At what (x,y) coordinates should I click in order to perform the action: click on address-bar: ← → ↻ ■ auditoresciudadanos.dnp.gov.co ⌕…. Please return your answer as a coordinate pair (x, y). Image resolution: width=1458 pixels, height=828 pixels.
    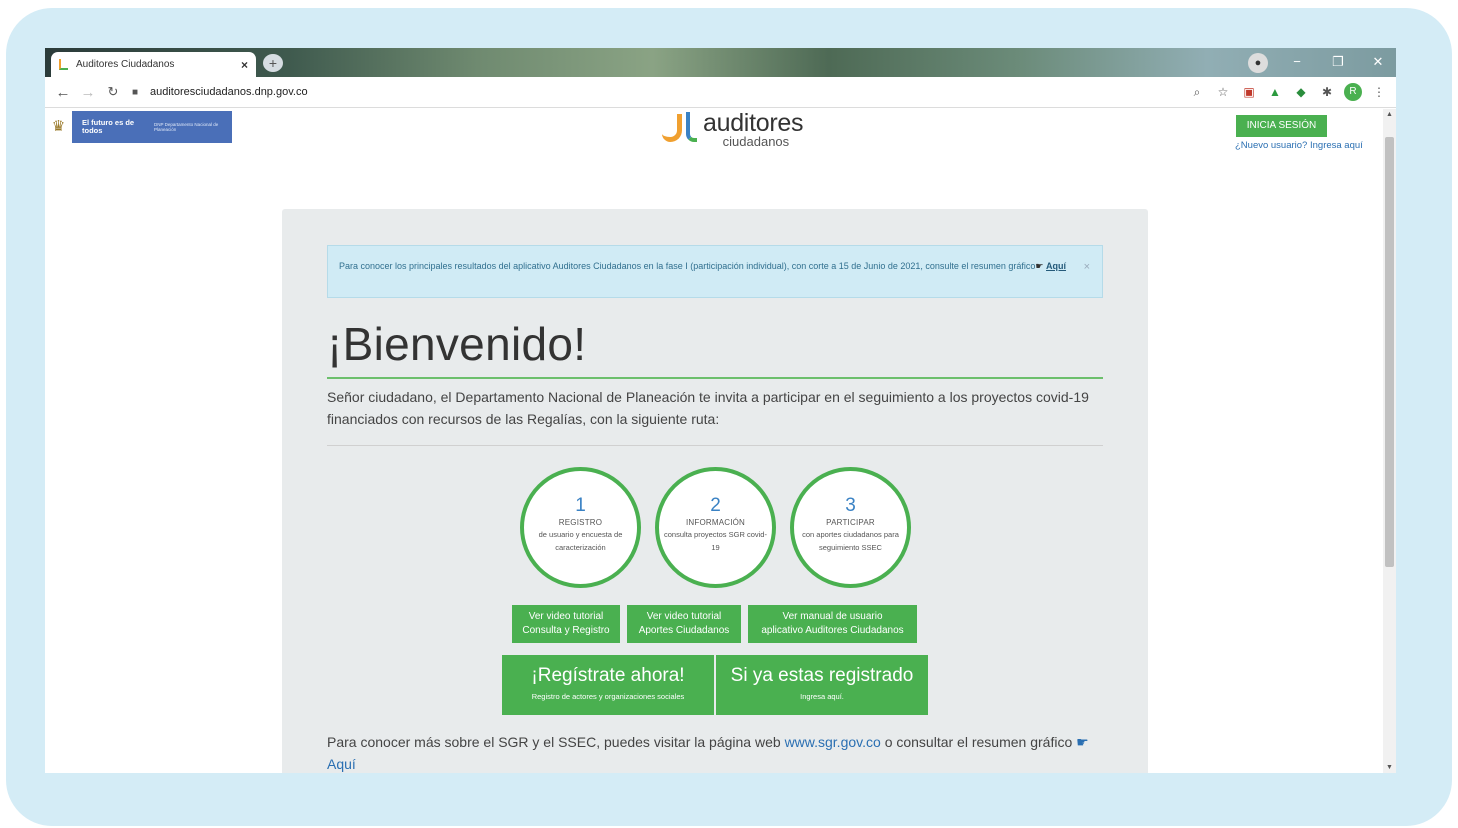
    Looking at the image, I should click on (720, 92).